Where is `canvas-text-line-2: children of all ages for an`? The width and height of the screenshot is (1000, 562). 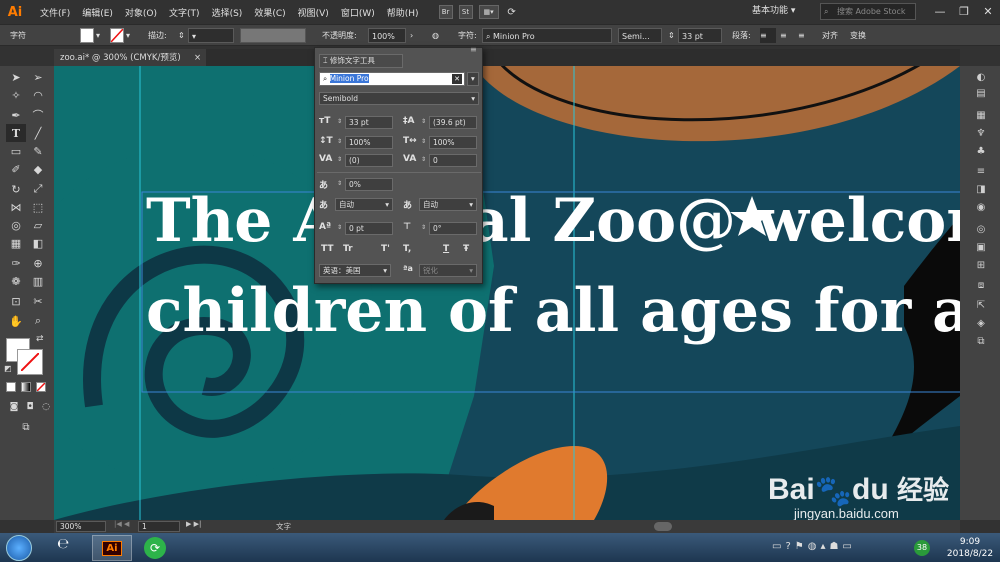 canvas-text-line-2: children of all ages for an is located at coordinates (553, 311).